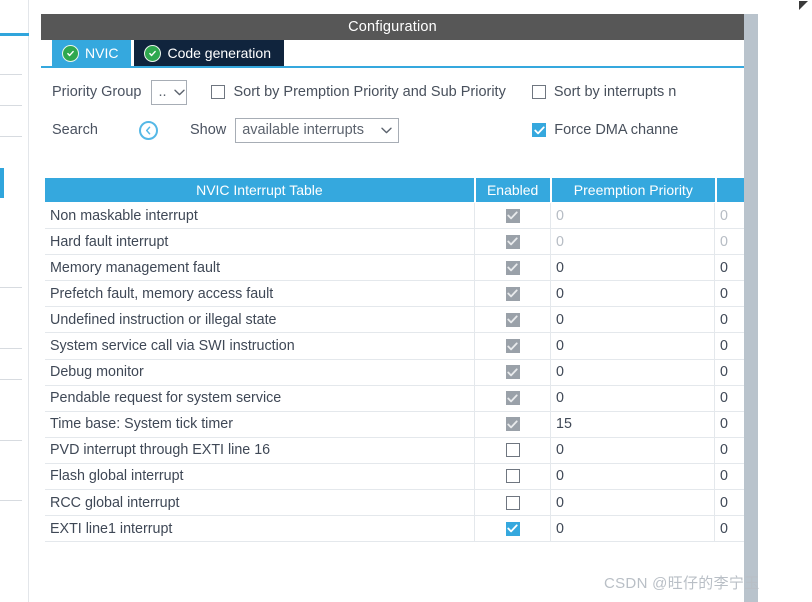  Describe the element at coordinates (615, 92) in the screenshot. I see `sort-by-interrupts-label: Sort by interrupts n` at that location.